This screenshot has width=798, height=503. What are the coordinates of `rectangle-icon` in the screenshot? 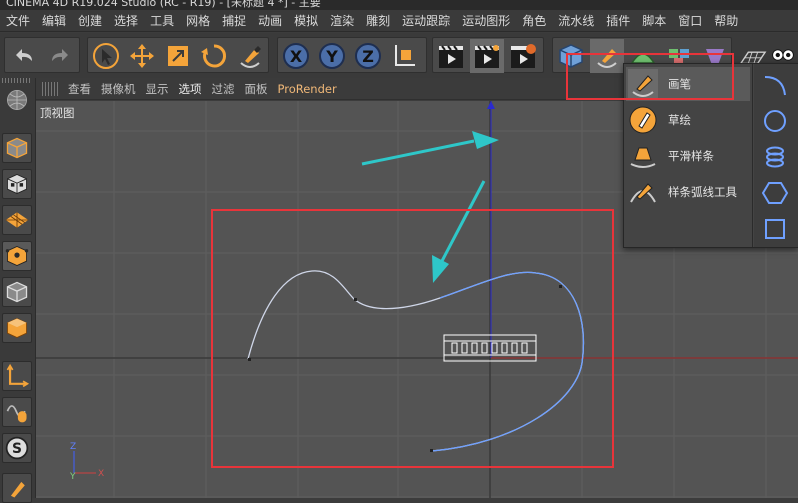 It's located at (775, 229).